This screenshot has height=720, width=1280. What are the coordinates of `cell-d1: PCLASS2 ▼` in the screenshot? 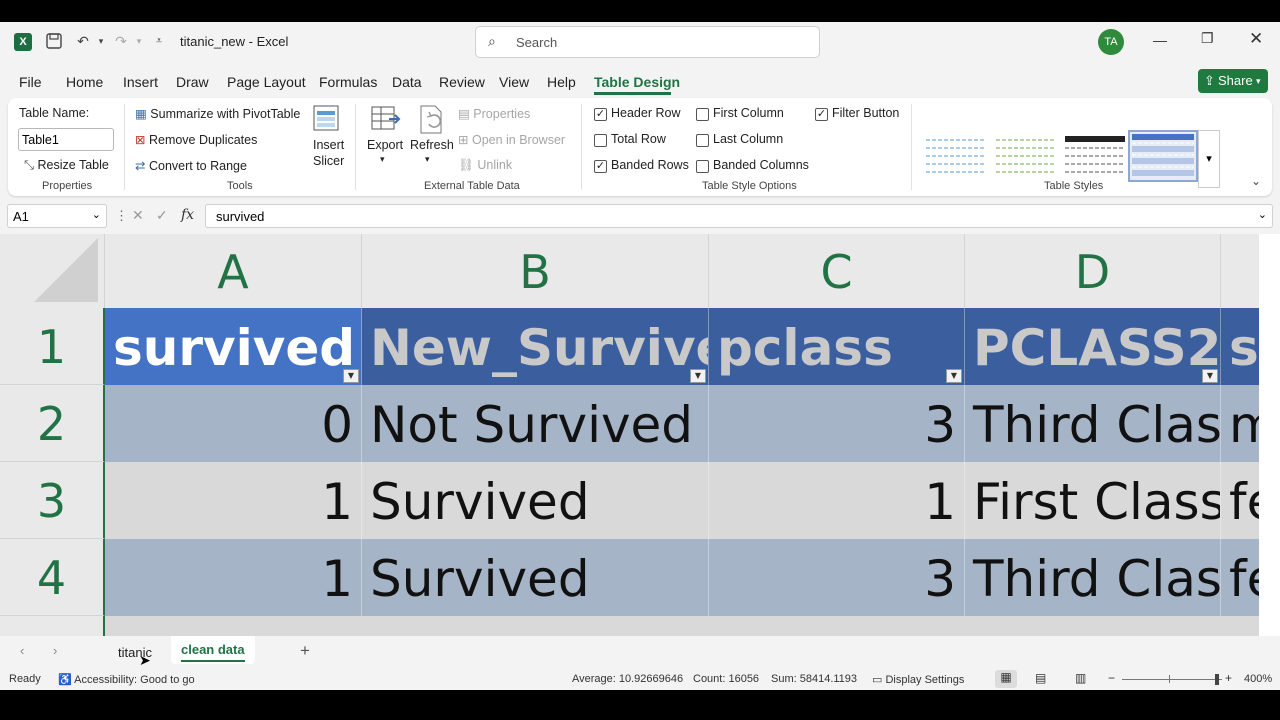 It's located at (1093, 346).